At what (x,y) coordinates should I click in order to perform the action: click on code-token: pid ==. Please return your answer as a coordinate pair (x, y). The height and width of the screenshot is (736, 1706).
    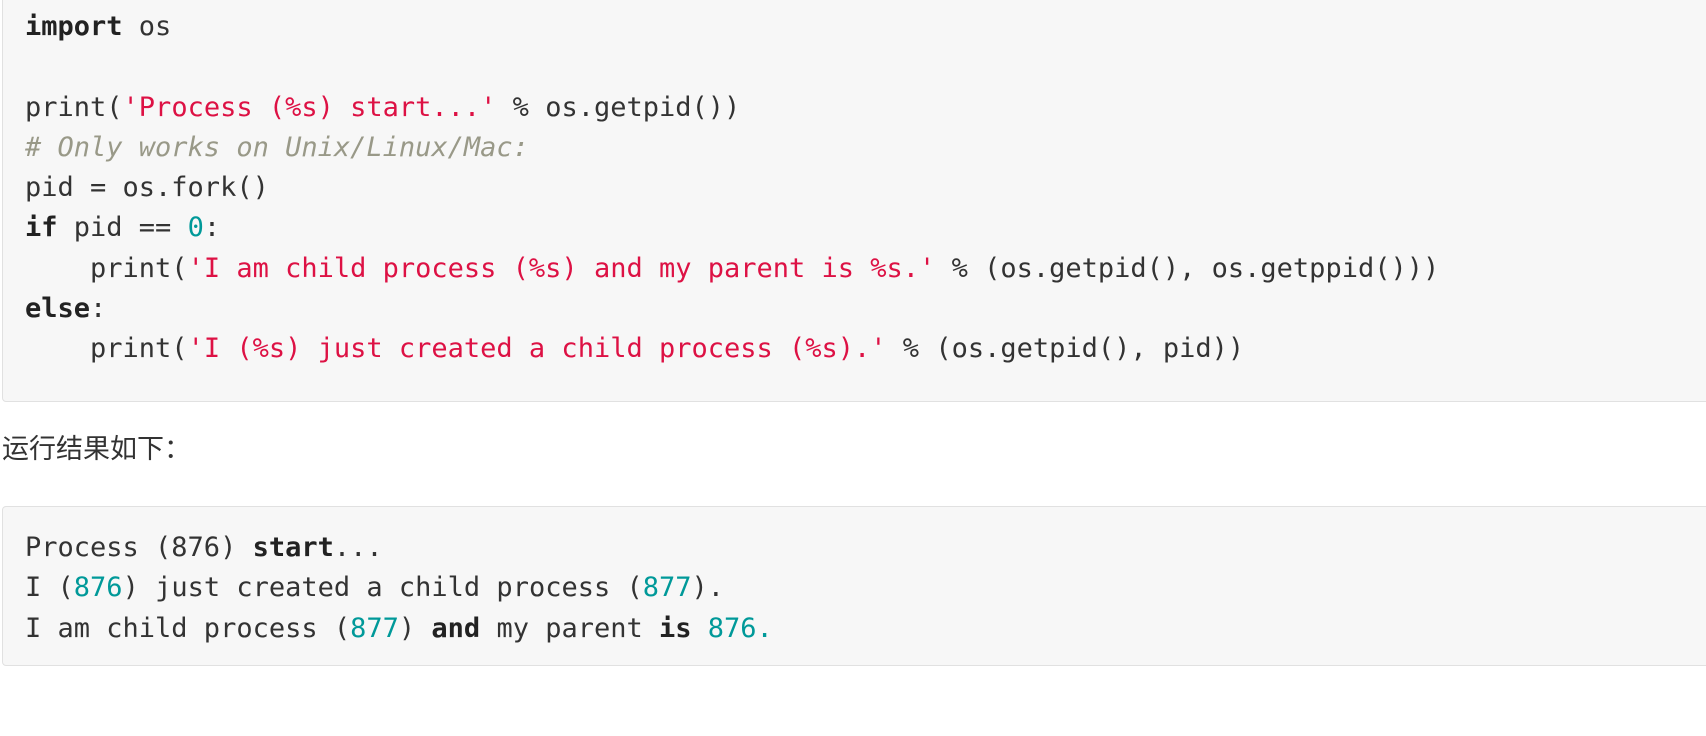
    Looking at the image, I should click on (122, 228).